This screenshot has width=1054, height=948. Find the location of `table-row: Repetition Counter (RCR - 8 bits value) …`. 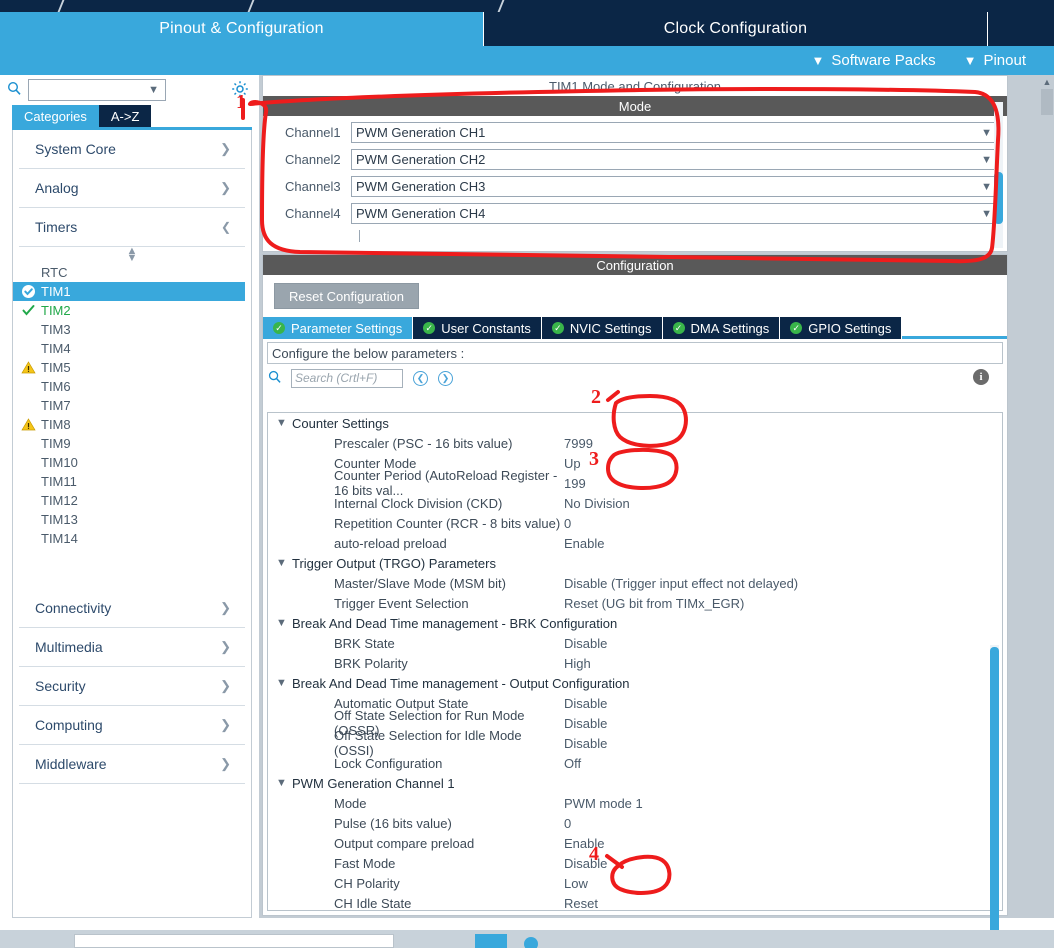

table-row: Repetition Counter (RCR - 8 bits value) … is located at coordinates (635, 523).